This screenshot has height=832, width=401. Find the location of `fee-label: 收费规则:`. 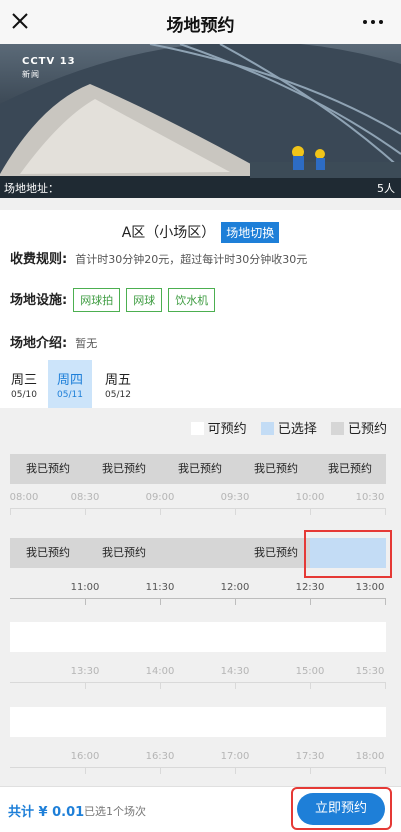

fee-label: 收费规则: is located at coordinates (39, 259).